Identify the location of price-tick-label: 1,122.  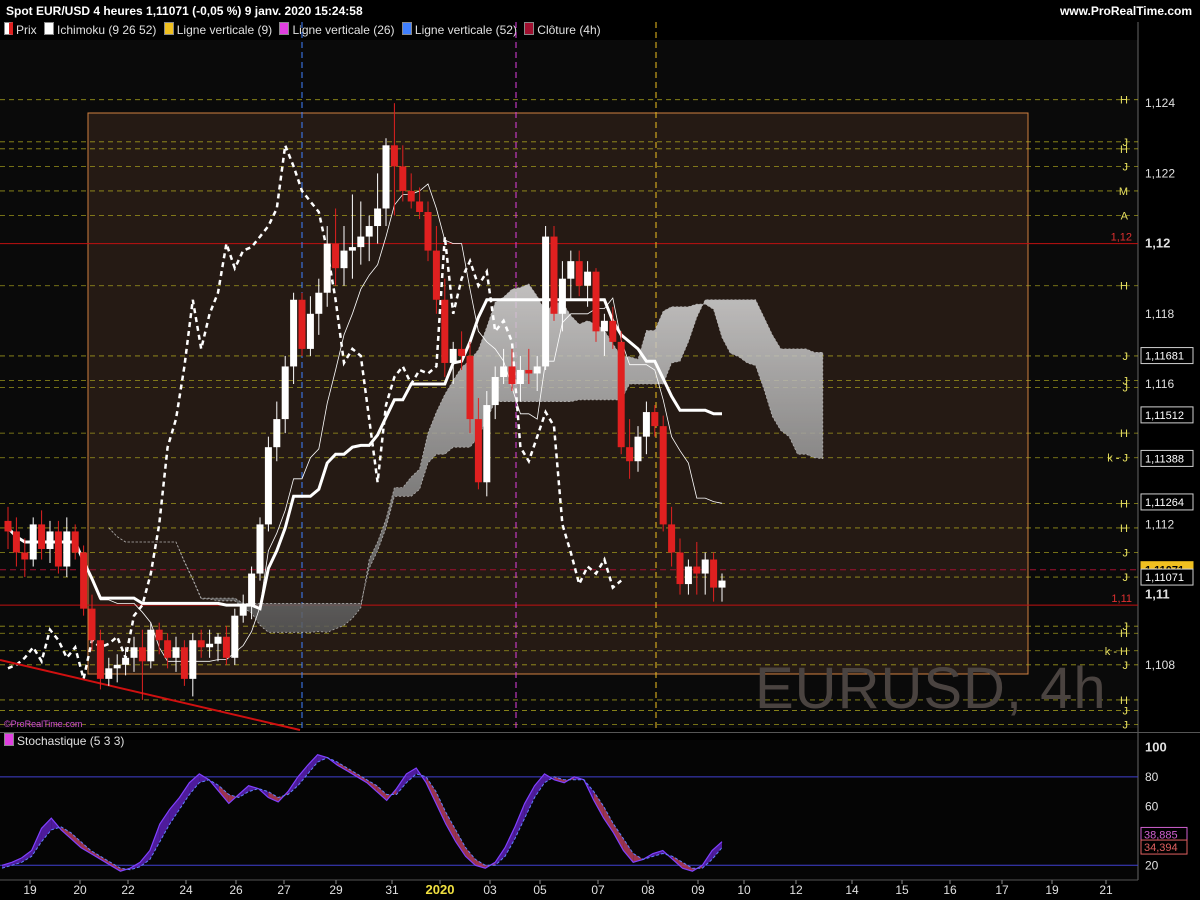
(1160, 173).